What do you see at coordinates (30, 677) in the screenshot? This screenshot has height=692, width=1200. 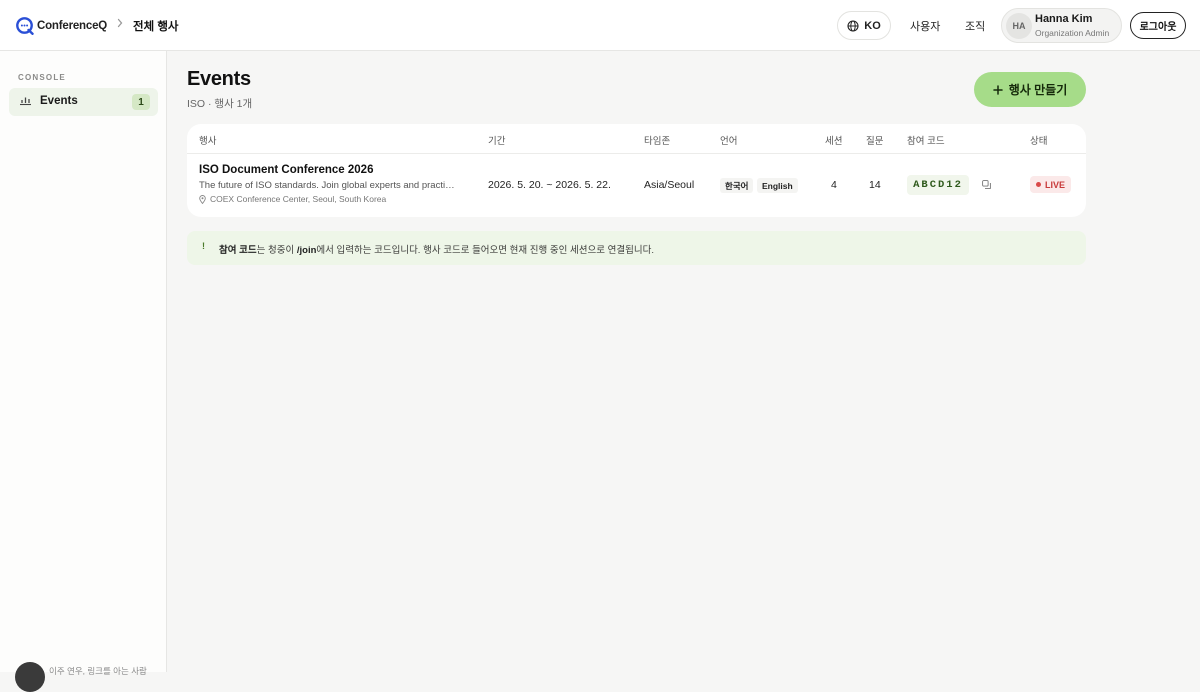 I see `footer-avatar` at bounding box center [30, 677].